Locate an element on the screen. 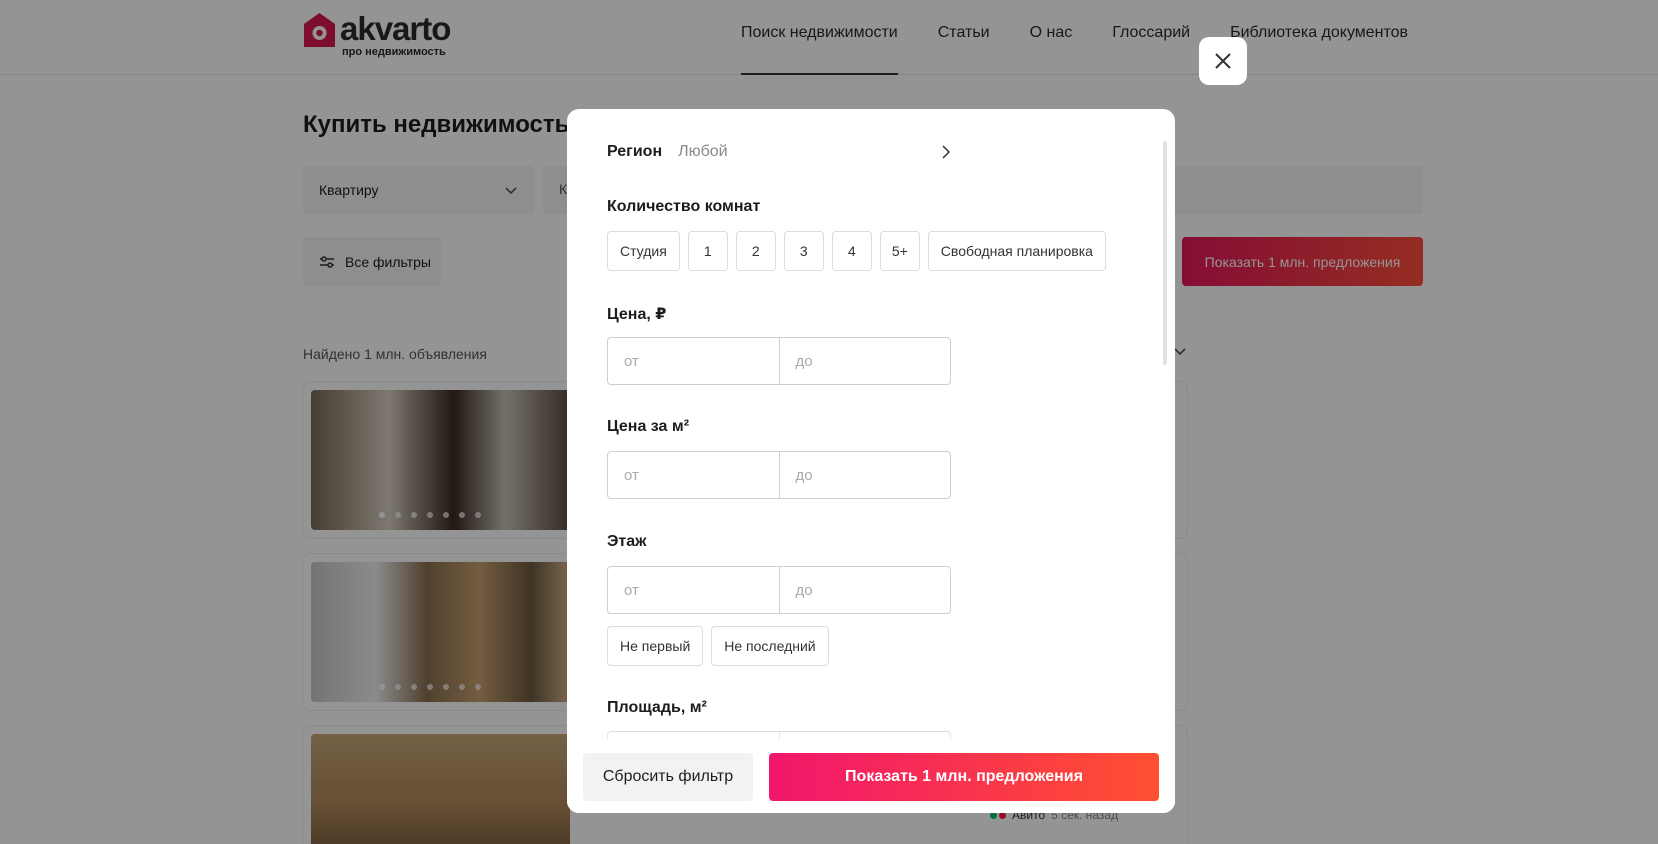 The height and width of the screenshot is (844, 1658). floor-title: Этаж is located at coordinates (627, 541).